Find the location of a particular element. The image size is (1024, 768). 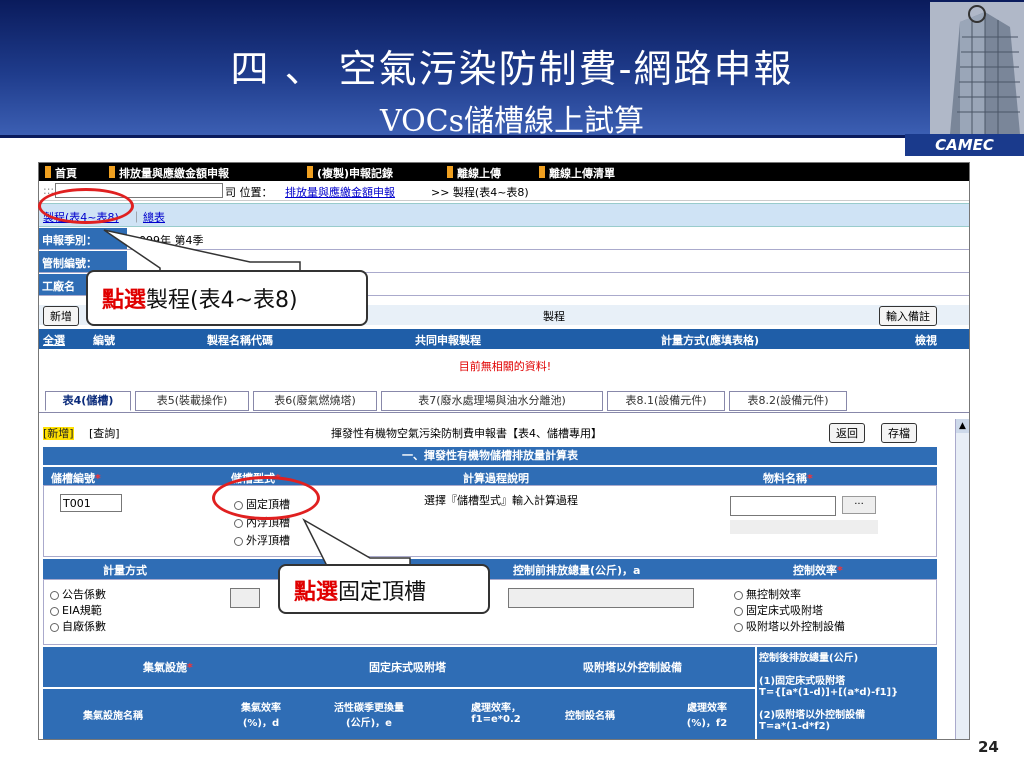

callout-fixed-tank: 點選固定頂槽 is located at coordinates (384, 589).